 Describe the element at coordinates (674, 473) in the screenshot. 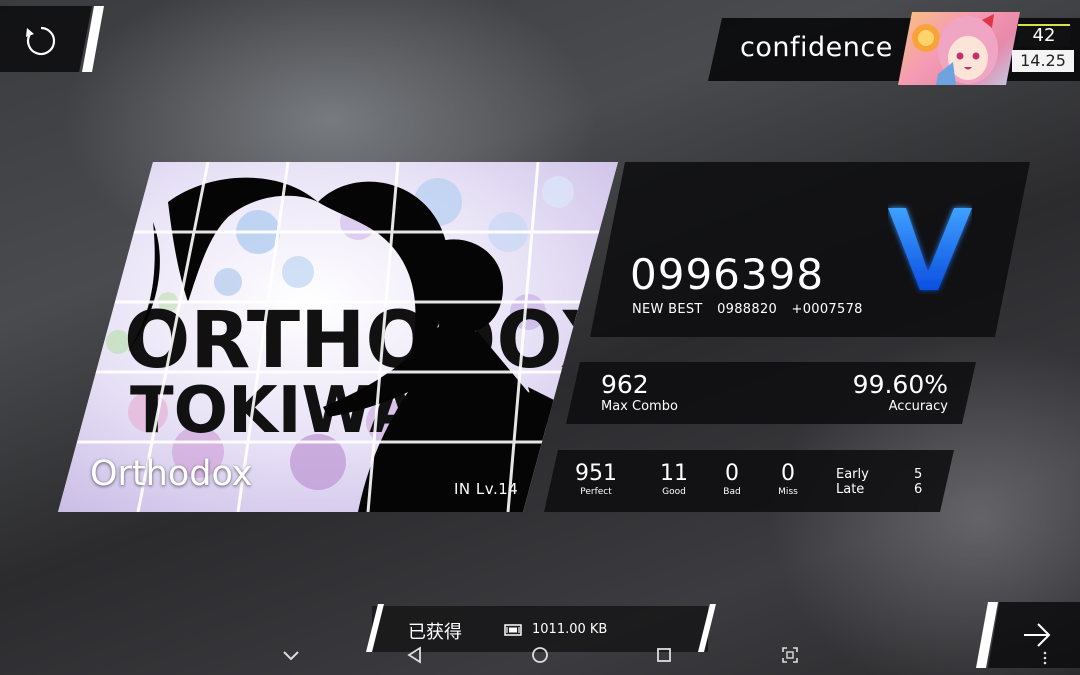

I see `good-count: 11` at that location.